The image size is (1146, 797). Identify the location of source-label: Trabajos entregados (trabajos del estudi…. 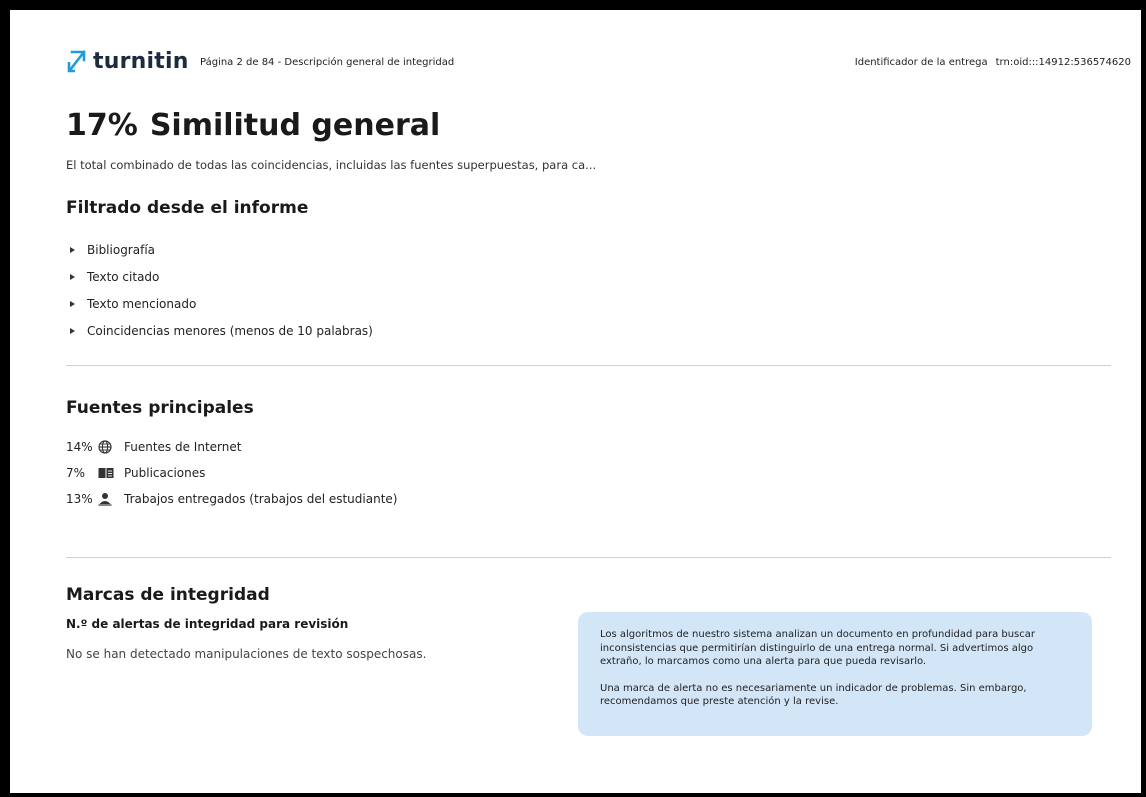
(261, 499).